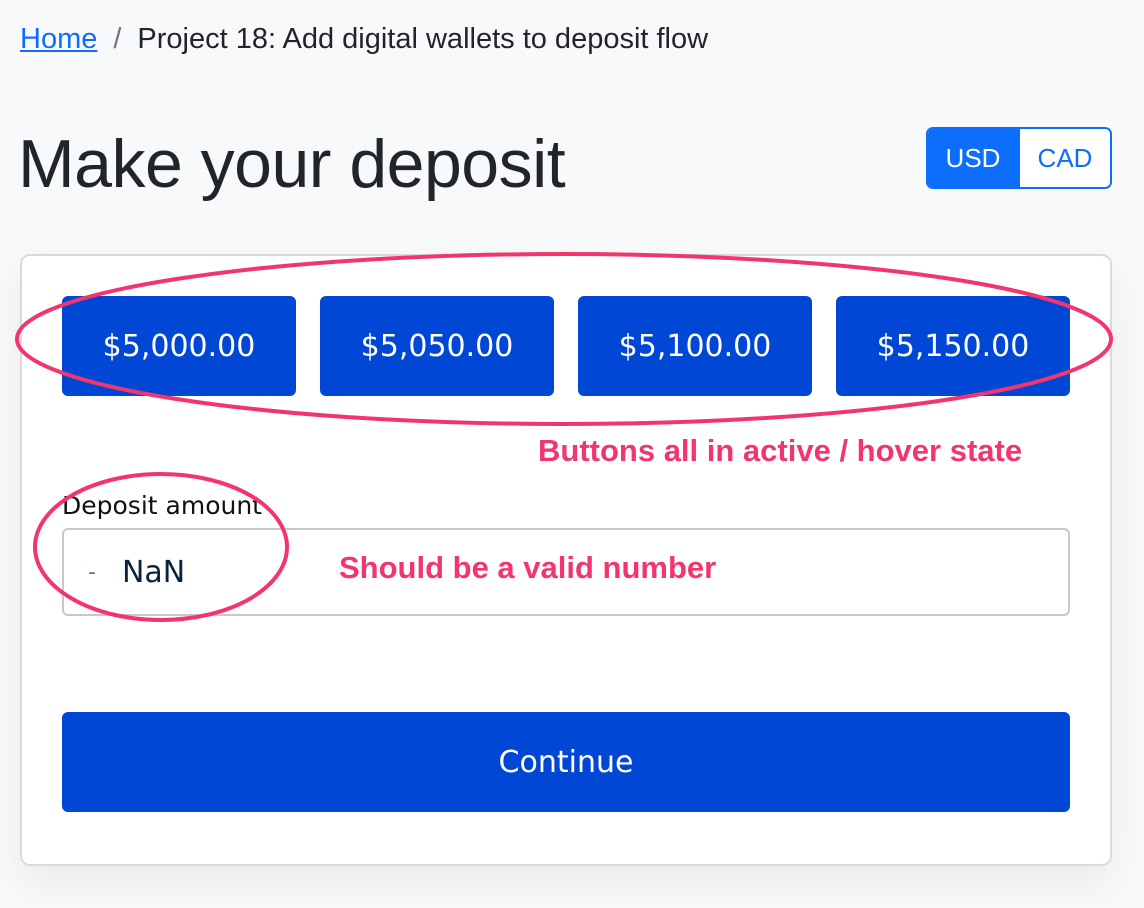 This screenshot has height=908, width=1144. What do you see at coordinates (162, 505) in the screenshot?
I see `deposit-amount-label: Deposit amount` at bounding box center [162, 505].